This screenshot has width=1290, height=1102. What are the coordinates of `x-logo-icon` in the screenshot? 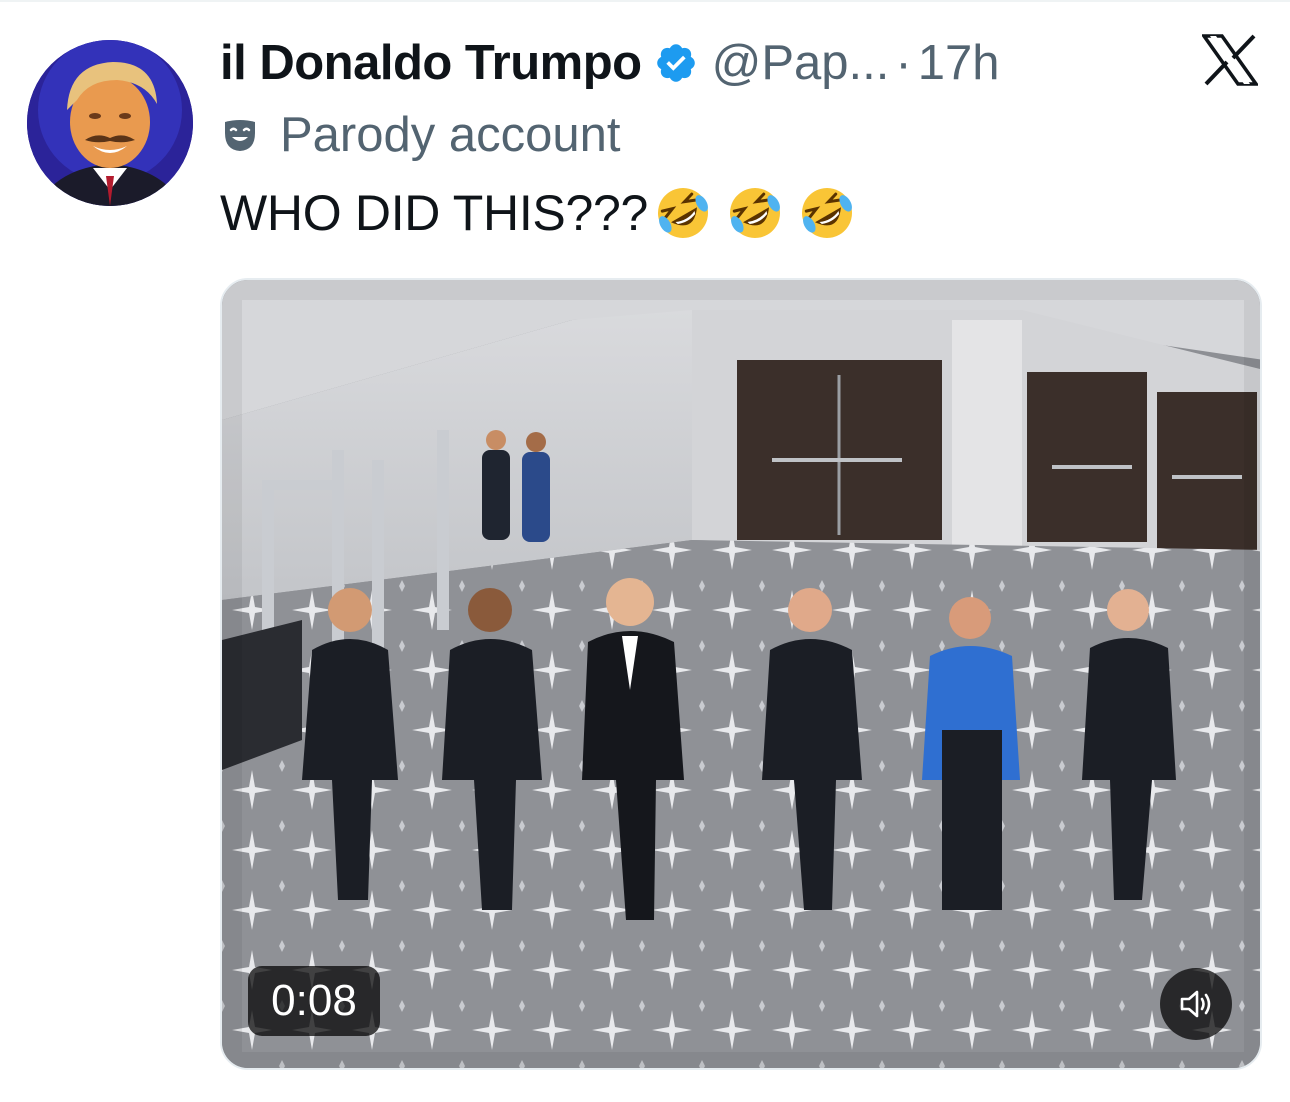 It's located at (1230, 60).